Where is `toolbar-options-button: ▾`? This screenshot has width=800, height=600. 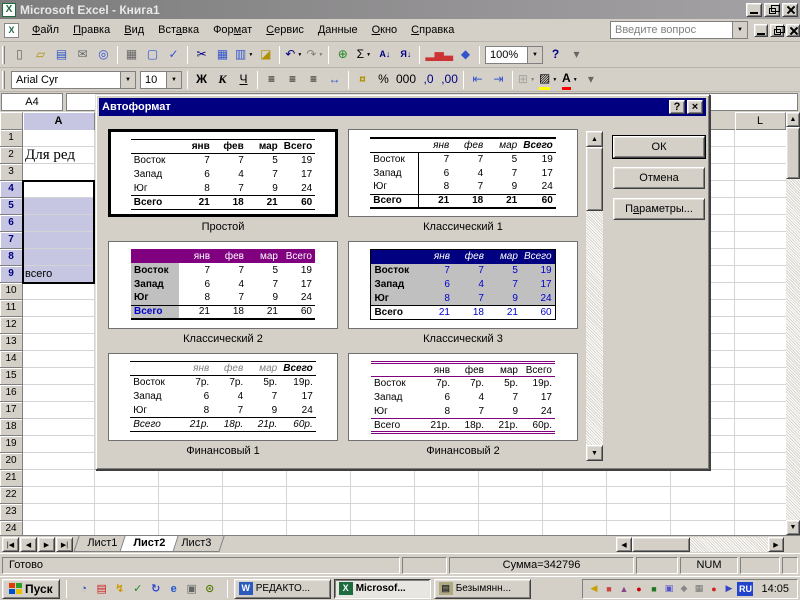
toolbar-options-button: ▾ is located at coordinates (590, 79).